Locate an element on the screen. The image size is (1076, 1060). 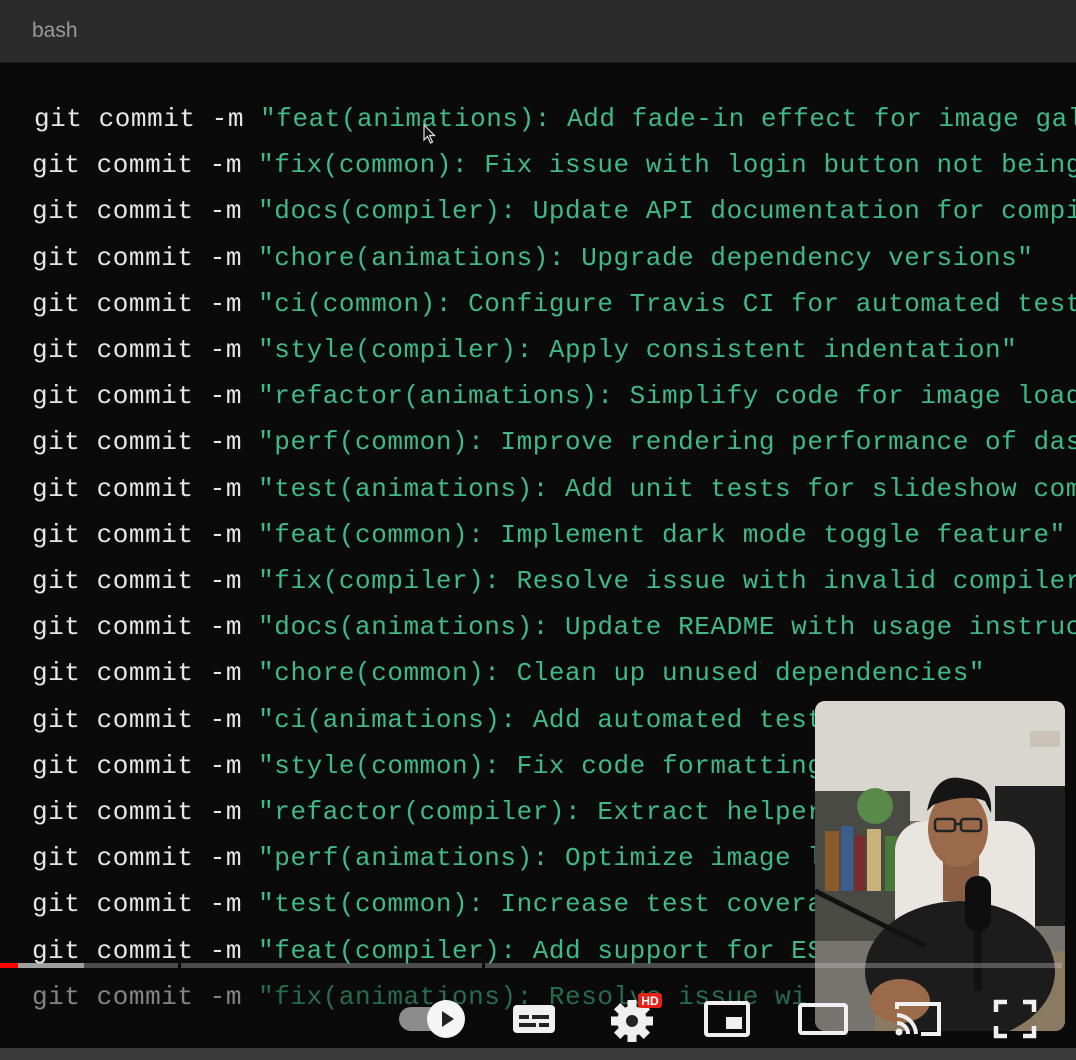
terminal-titlebar: bash is located at coordinates (538, 31).